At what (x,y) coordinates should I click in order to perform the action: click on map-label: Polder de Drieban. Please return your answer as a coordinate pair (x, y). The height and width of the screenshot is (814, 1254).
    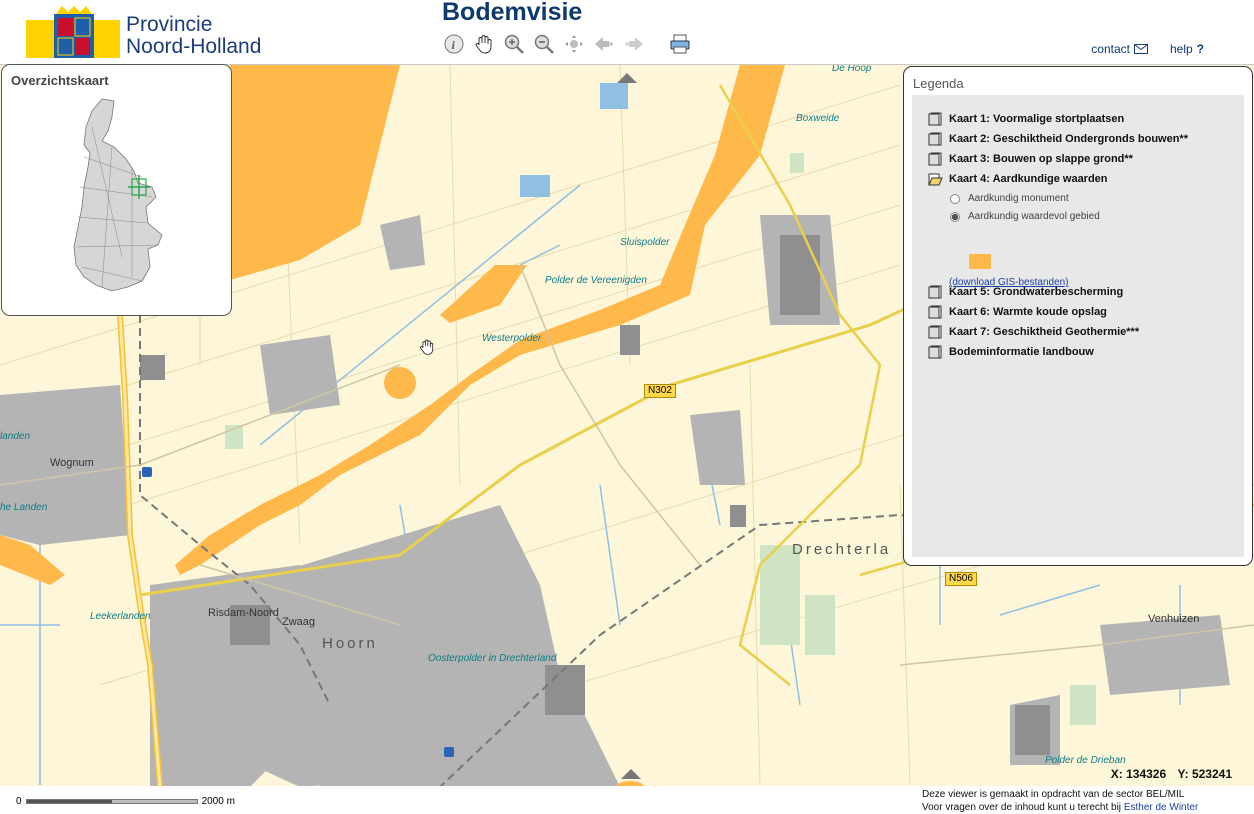
    Looking at the image, I should click on (1085, 760).